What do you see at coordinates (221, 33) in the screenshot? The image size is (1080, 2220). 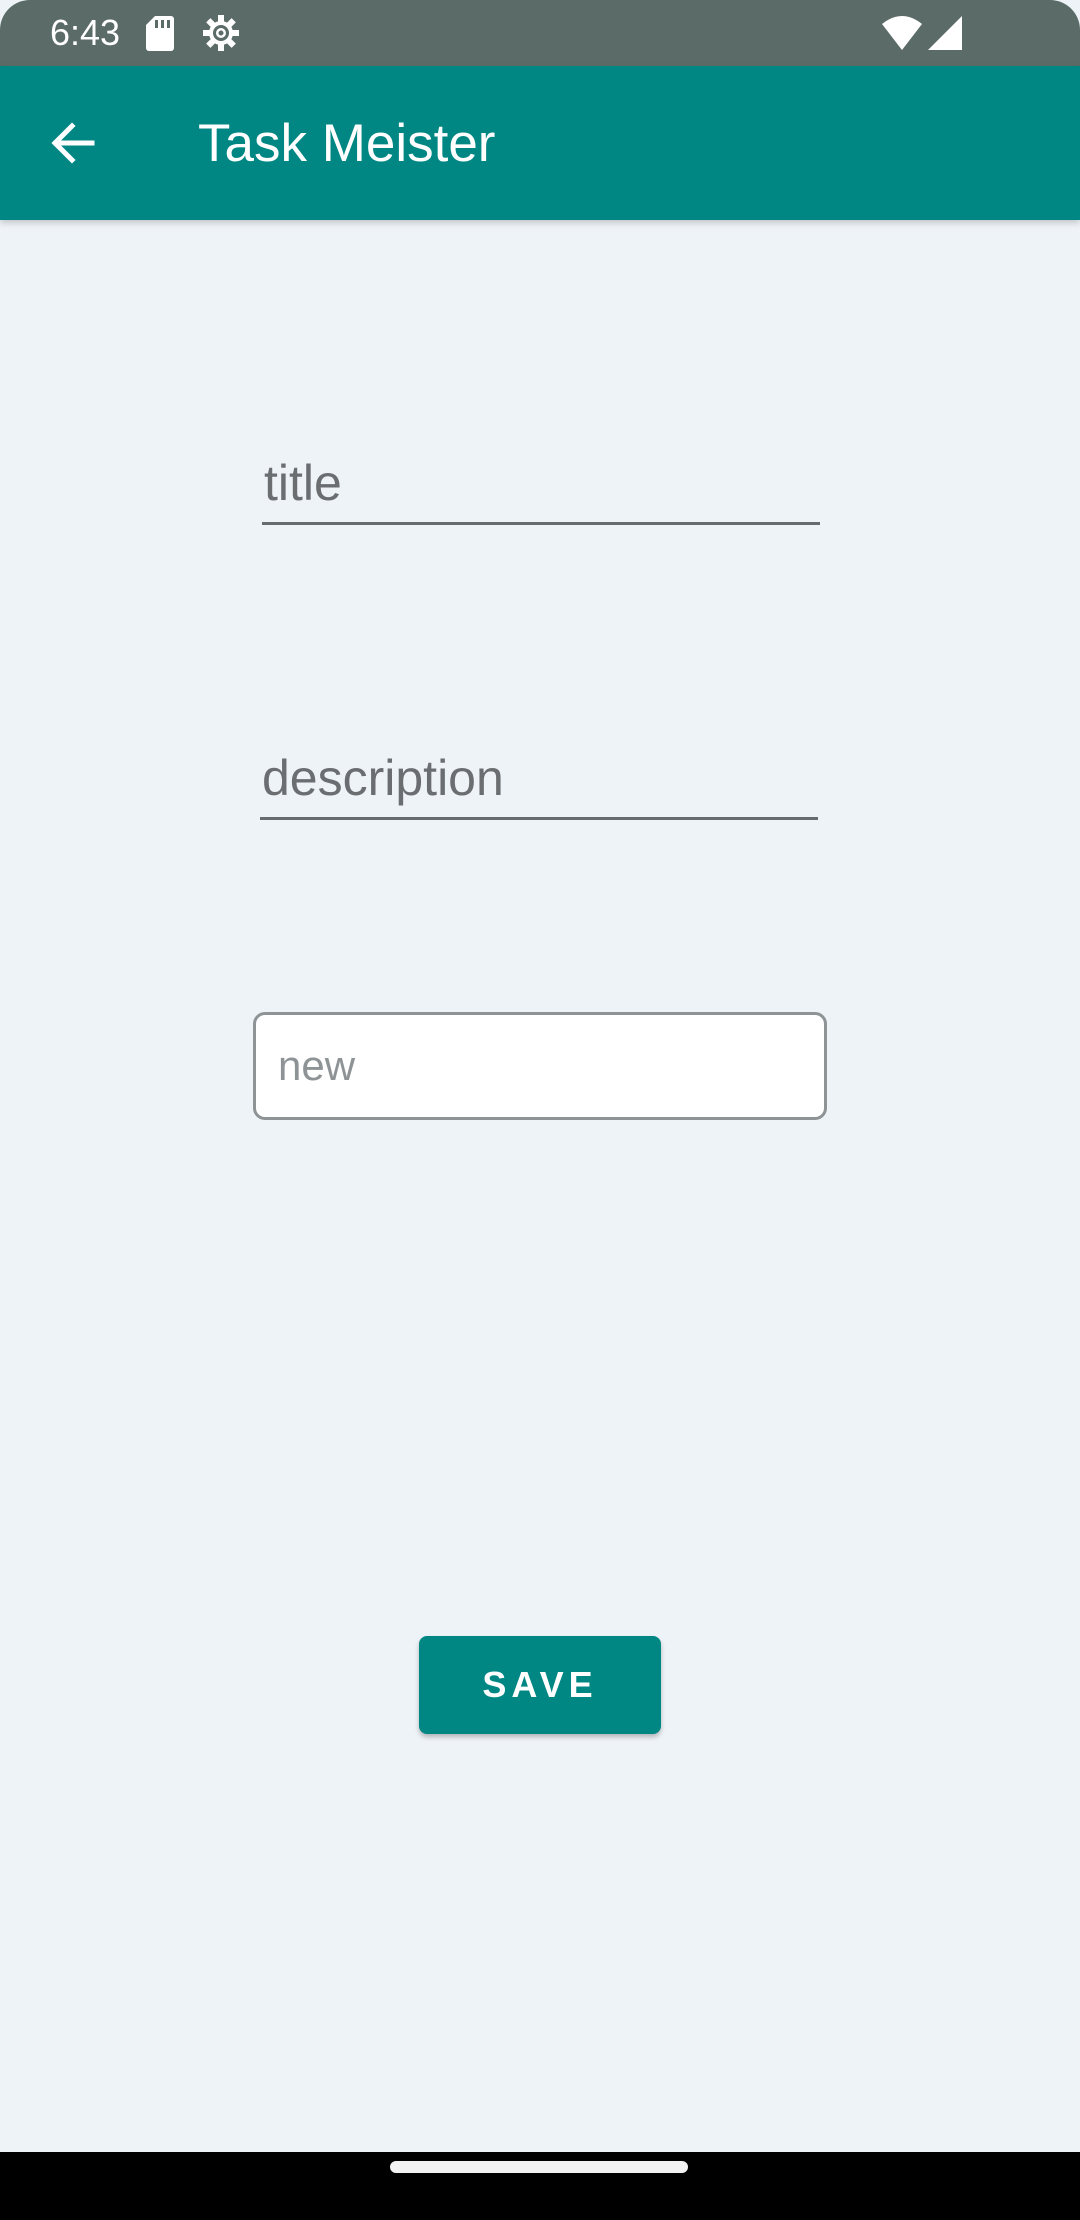 I see `settings-gear-icon` at bounding box center [221, 33].